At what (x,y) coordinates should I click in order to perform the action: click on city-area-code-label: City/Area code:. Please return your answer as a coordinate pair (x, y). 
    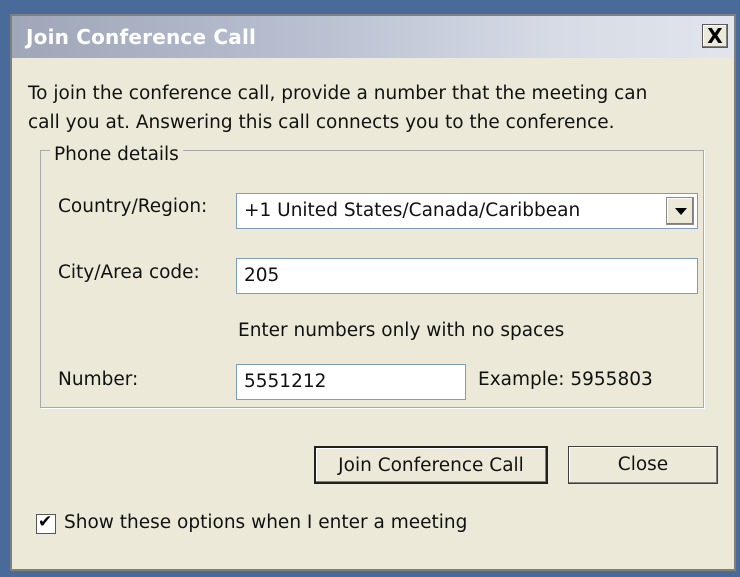
    Looking at the image, I should click on (129, 272).